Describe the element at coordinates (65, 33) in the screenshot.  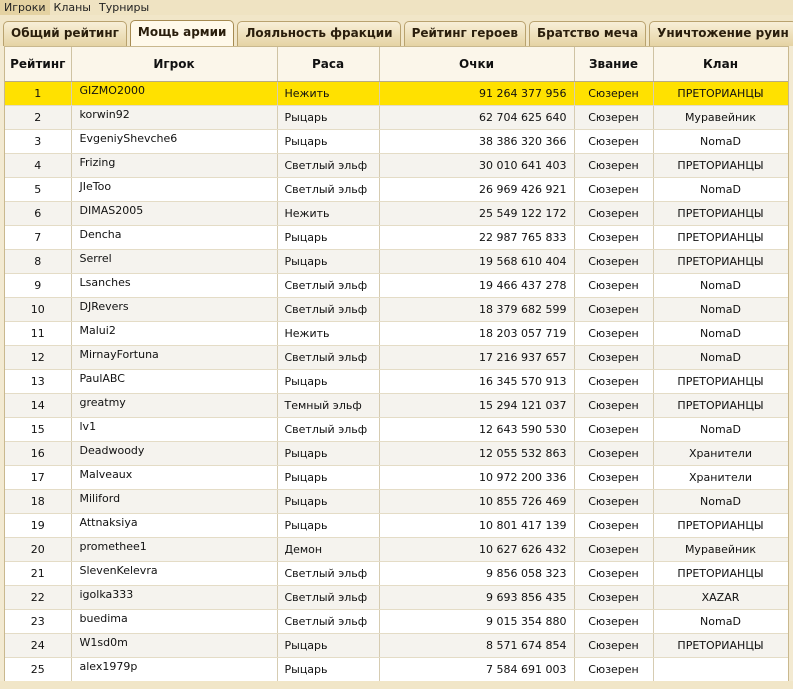
I see `tab-overall-rating: Общий рейтинг` at that location.